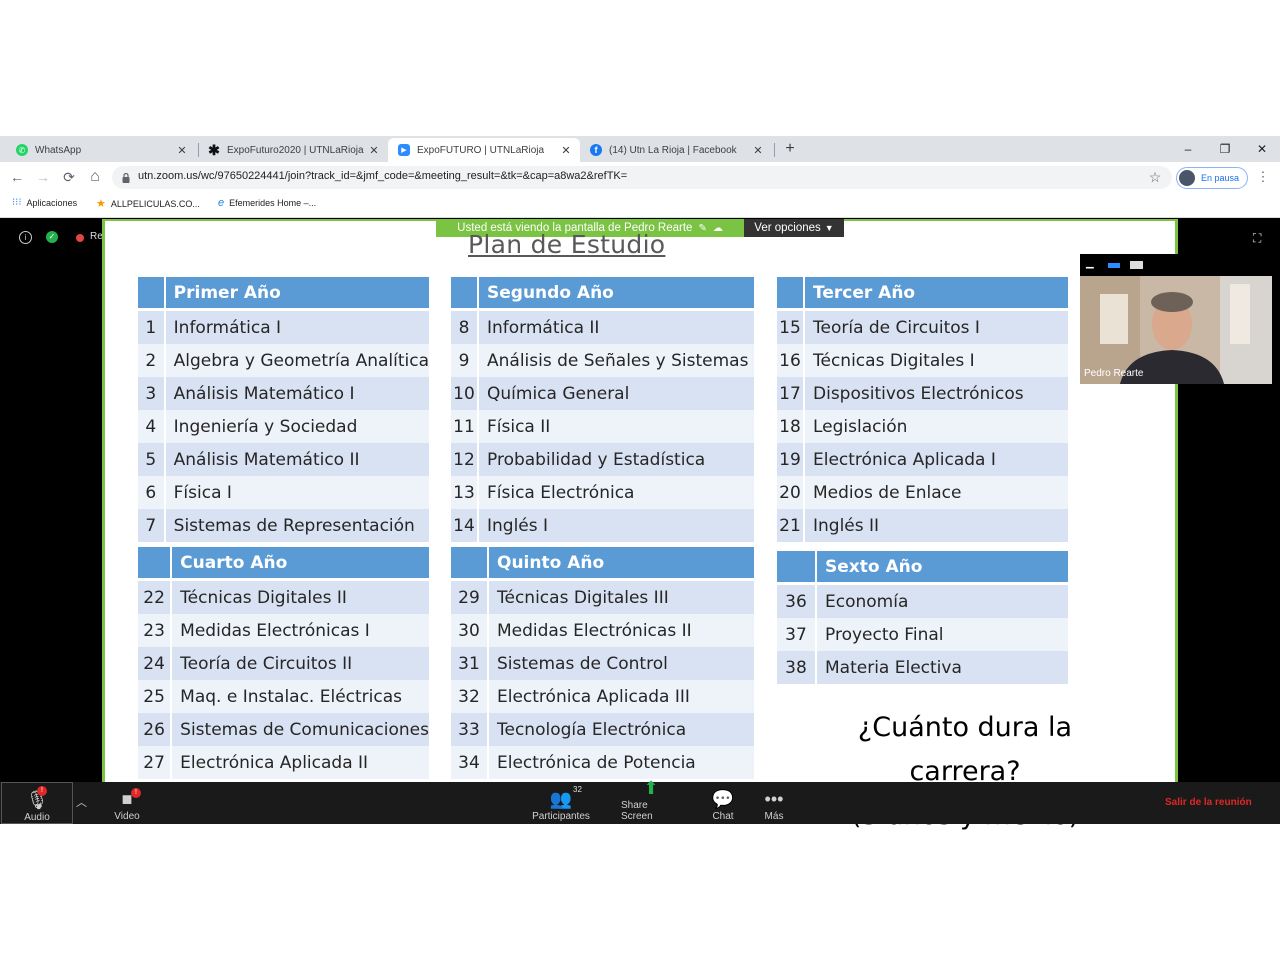 The width and height of the screenshot is (1280, 960). I want to click on course-row: 26 Sistemas de Comunicaciones, so click(283, 729).